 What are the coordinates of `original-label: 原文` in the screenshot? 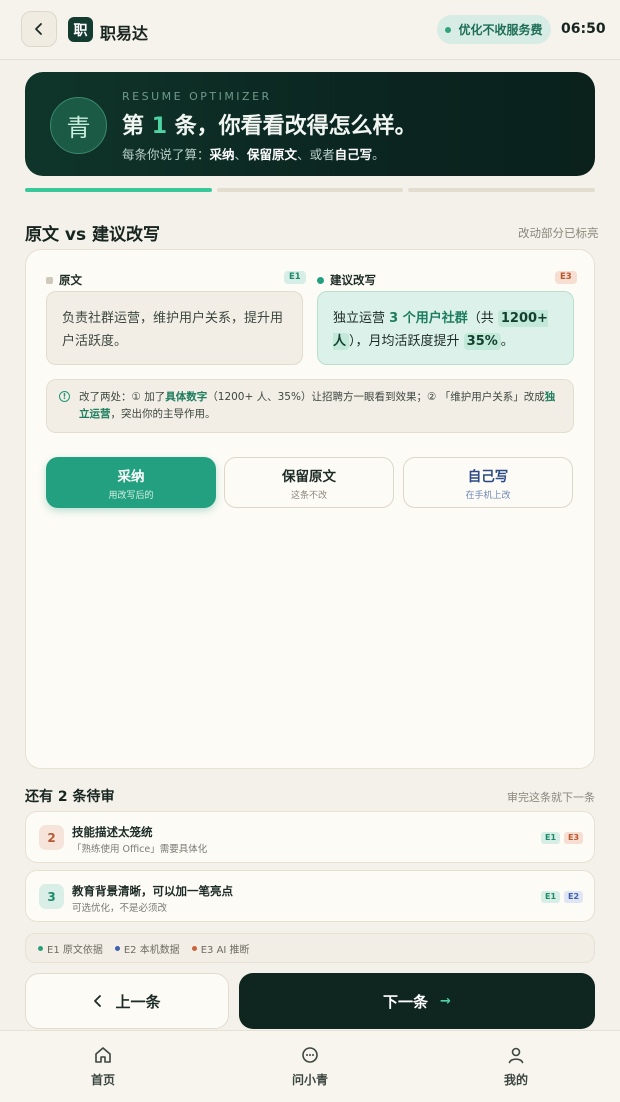 It's located at (70, 280).